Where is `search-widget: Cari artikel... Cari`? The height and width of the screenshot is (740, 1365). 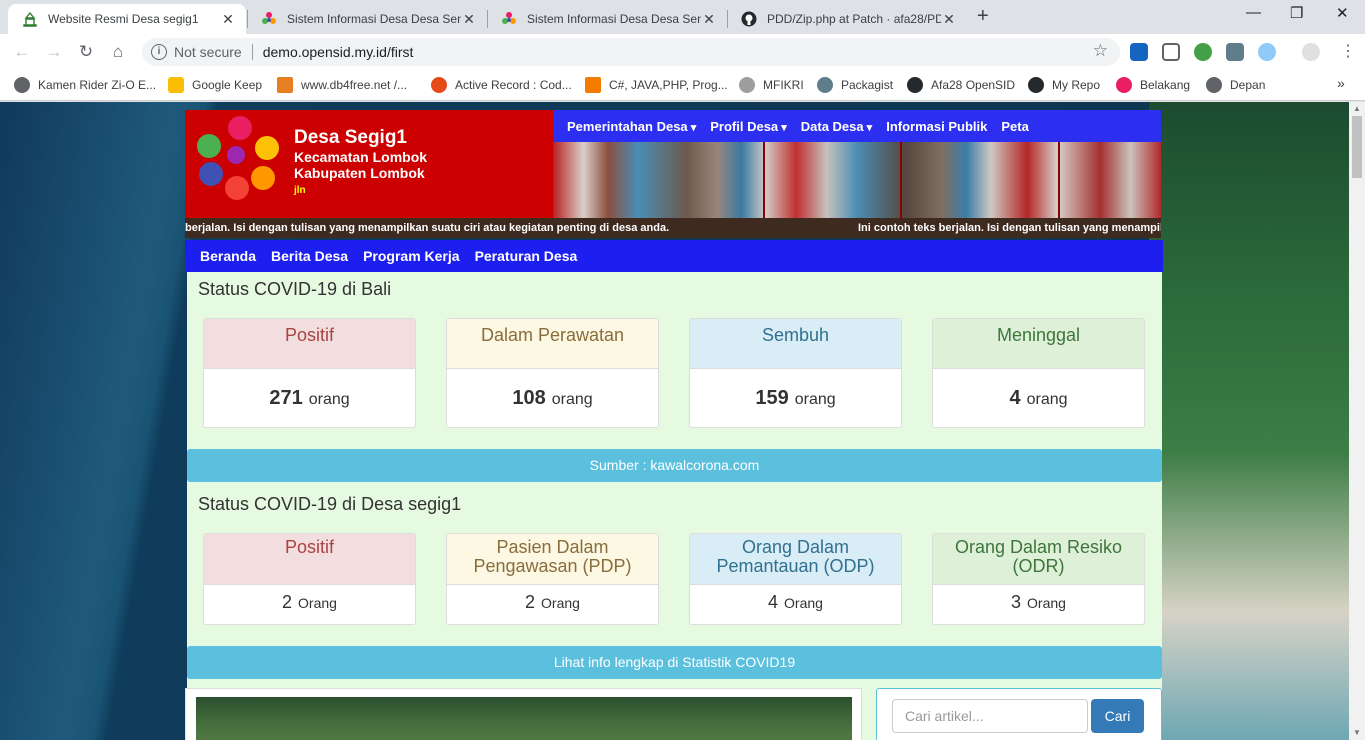 search-widget: Cari artikel... Cari is located at coordinates (1019, 714).